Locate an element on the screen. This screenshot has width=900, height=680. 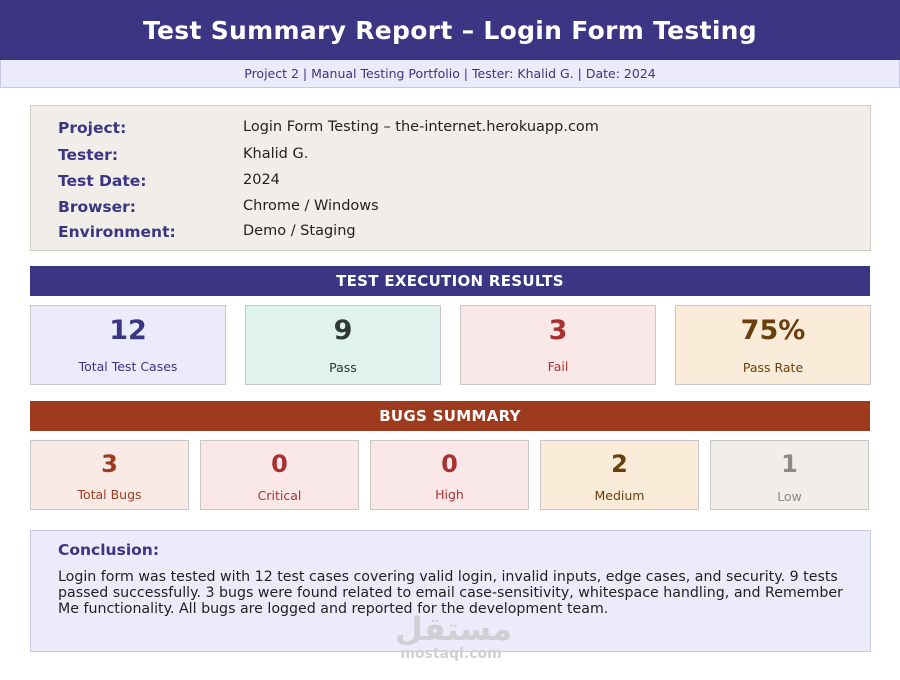
stat-value: 1 is located at coordinates (789, 464).